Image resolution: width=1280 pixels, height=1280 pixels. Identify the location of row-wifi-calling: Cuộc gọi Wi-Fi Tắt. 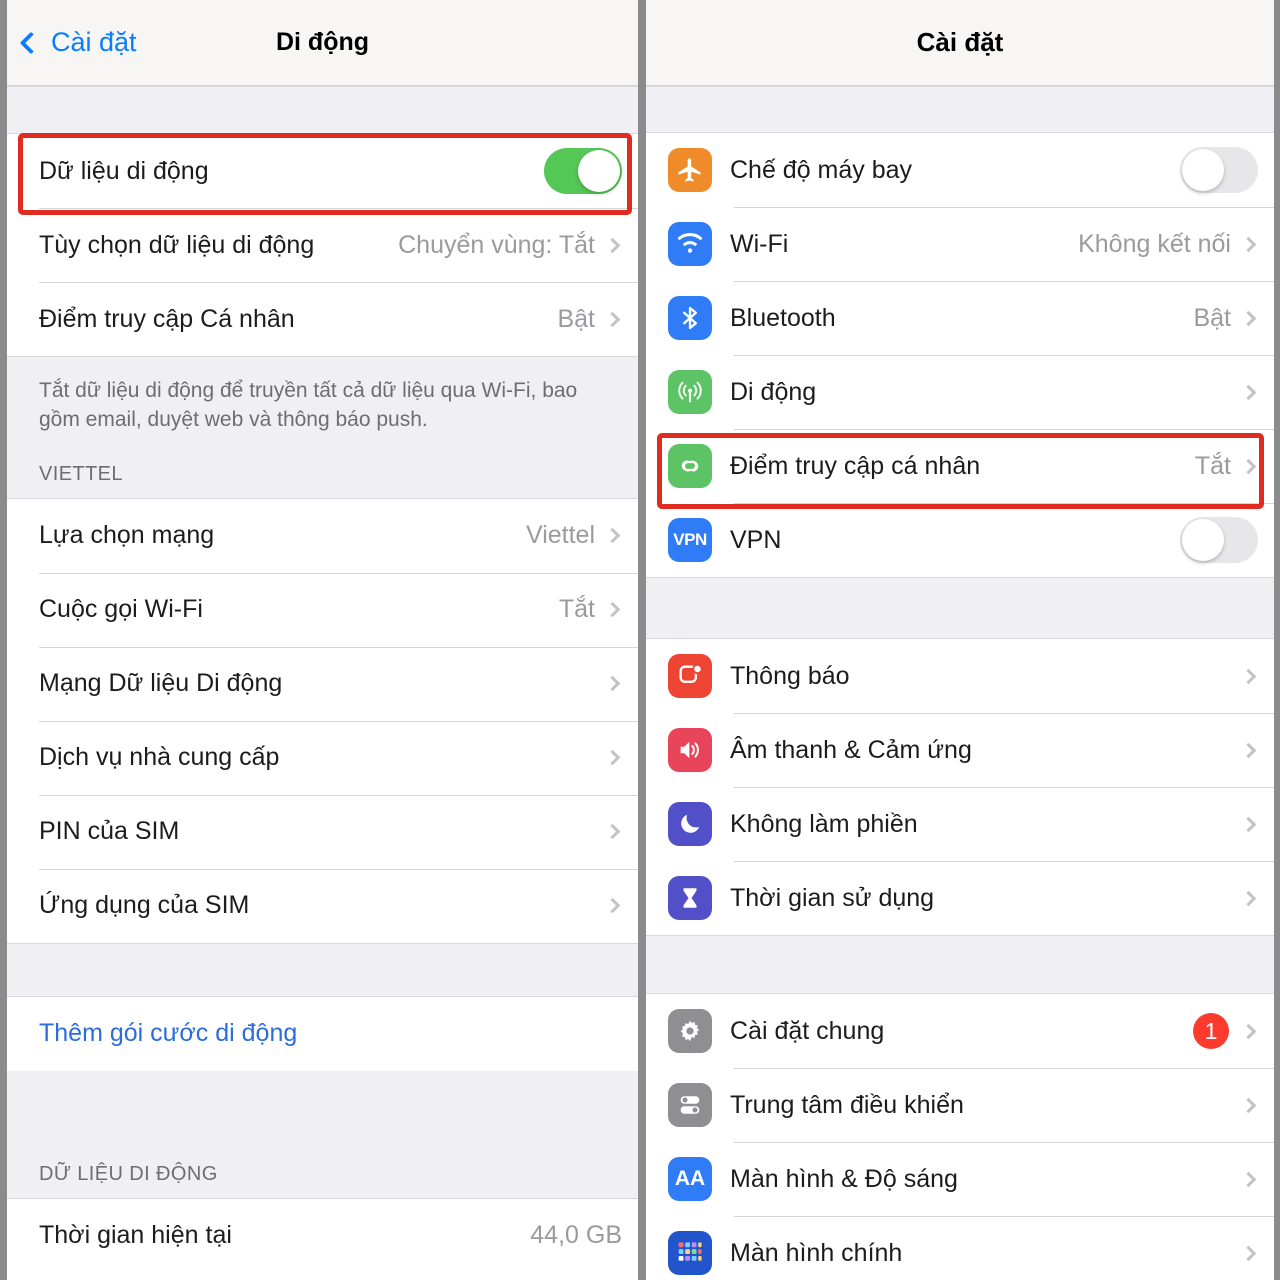
(322, 609).